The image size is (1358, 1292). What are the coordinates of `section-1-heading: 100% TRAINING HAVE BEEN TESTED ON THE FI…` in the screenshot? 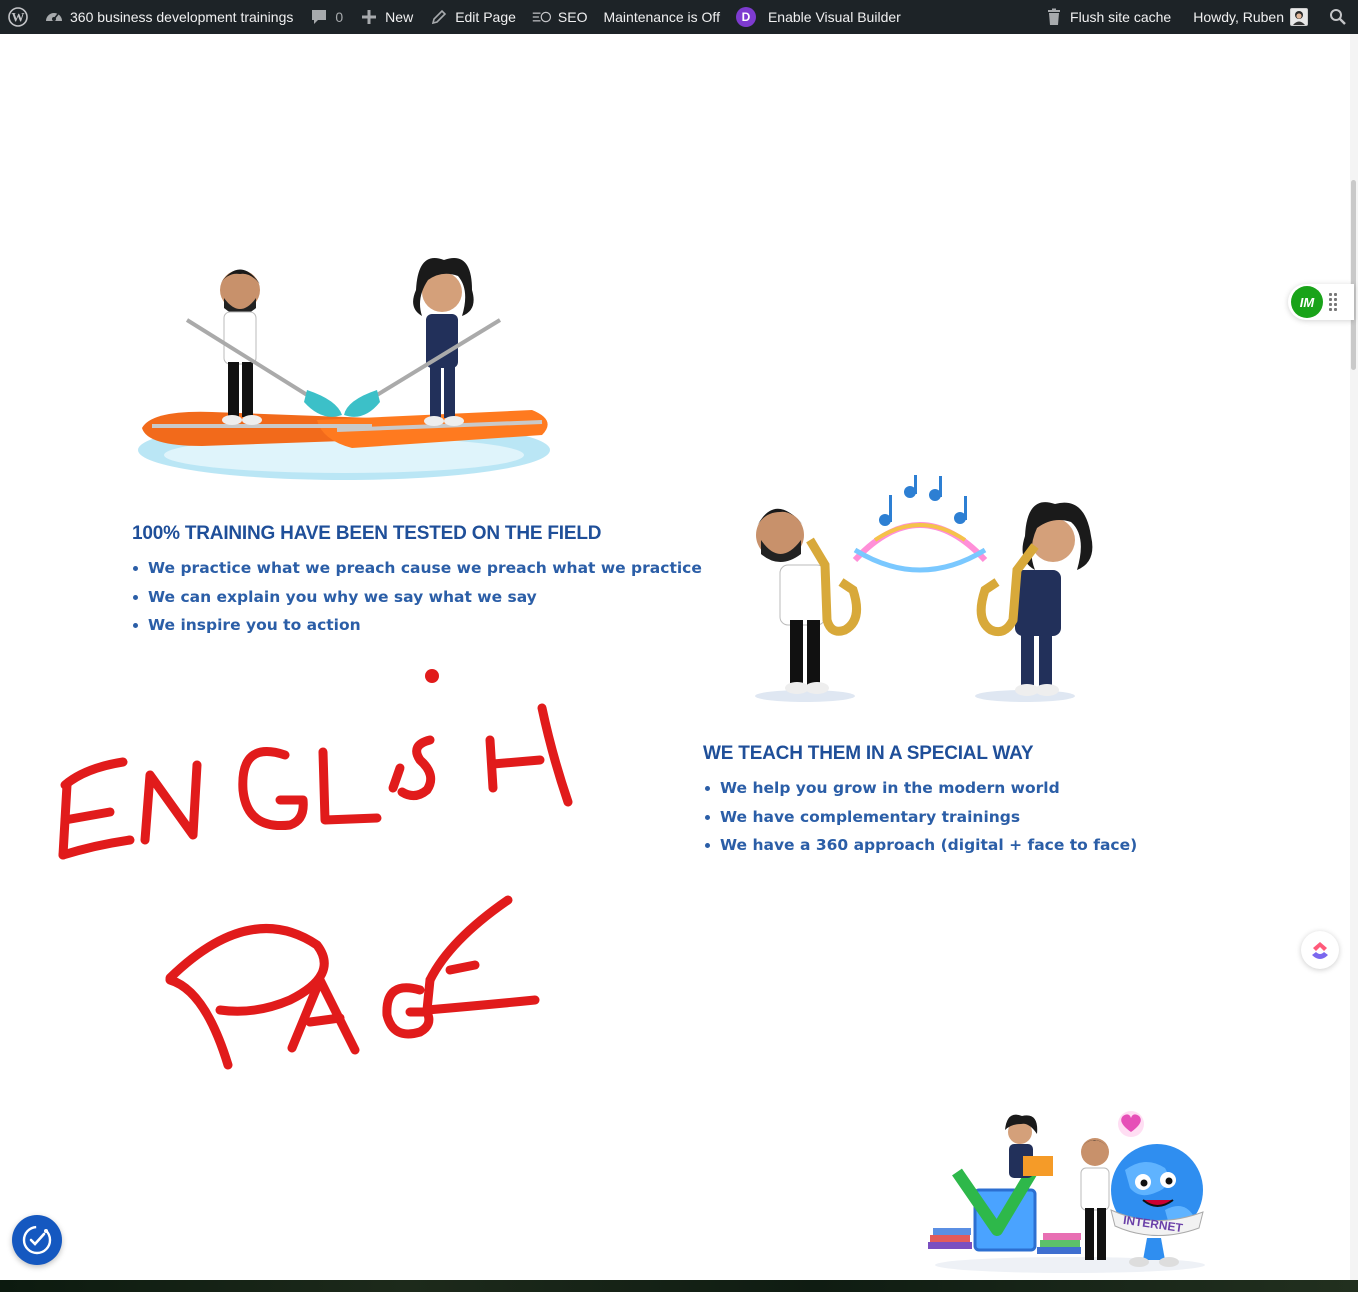 It's located at (367, 533).